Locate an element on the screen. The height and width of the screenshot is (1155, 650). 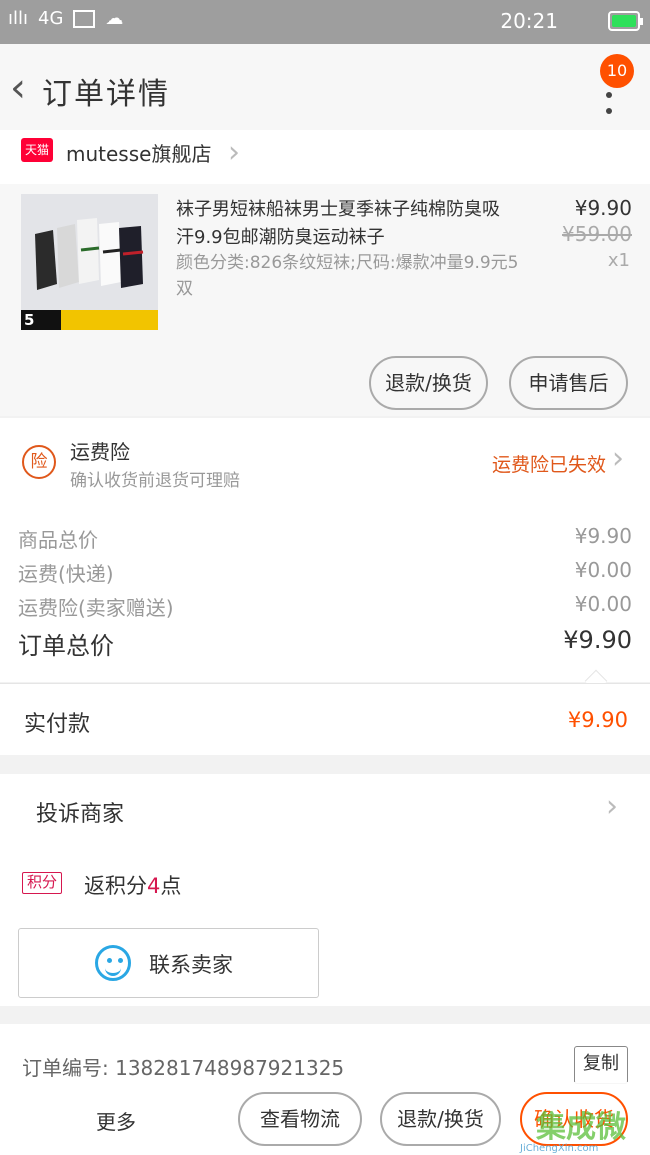
insurance-subtitle: 确认收货前退货可理赔 is located at coordinates (155, 481).